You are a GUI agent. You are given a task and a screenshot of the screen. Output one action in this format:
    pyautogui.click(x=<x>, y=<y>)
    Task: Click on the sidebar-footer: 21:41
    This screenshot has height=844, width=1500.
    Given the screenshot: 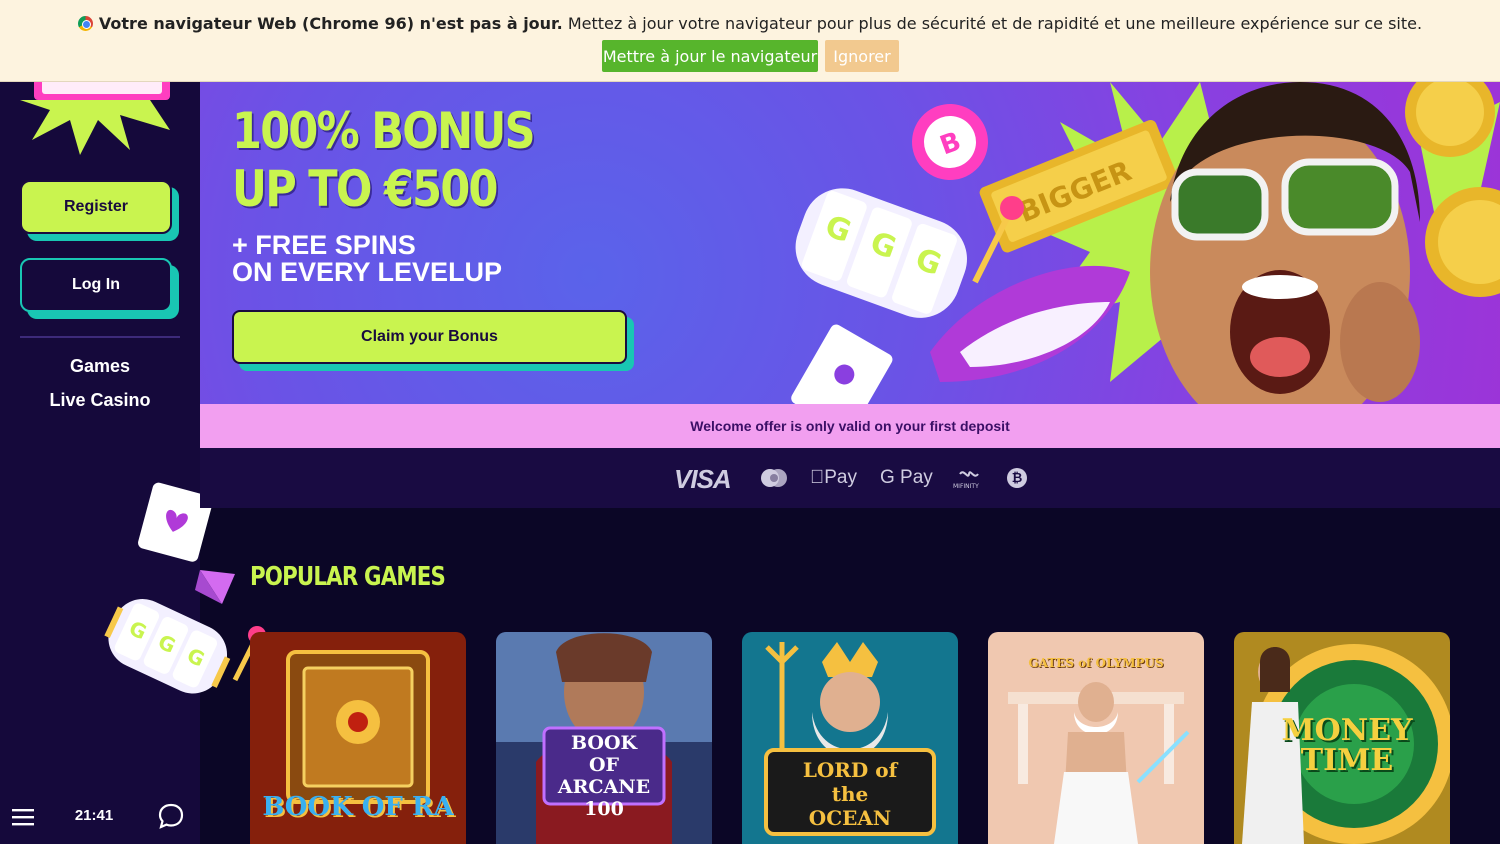 What is the action you would take?
    pyautogui.click(x=100, y=817)
    